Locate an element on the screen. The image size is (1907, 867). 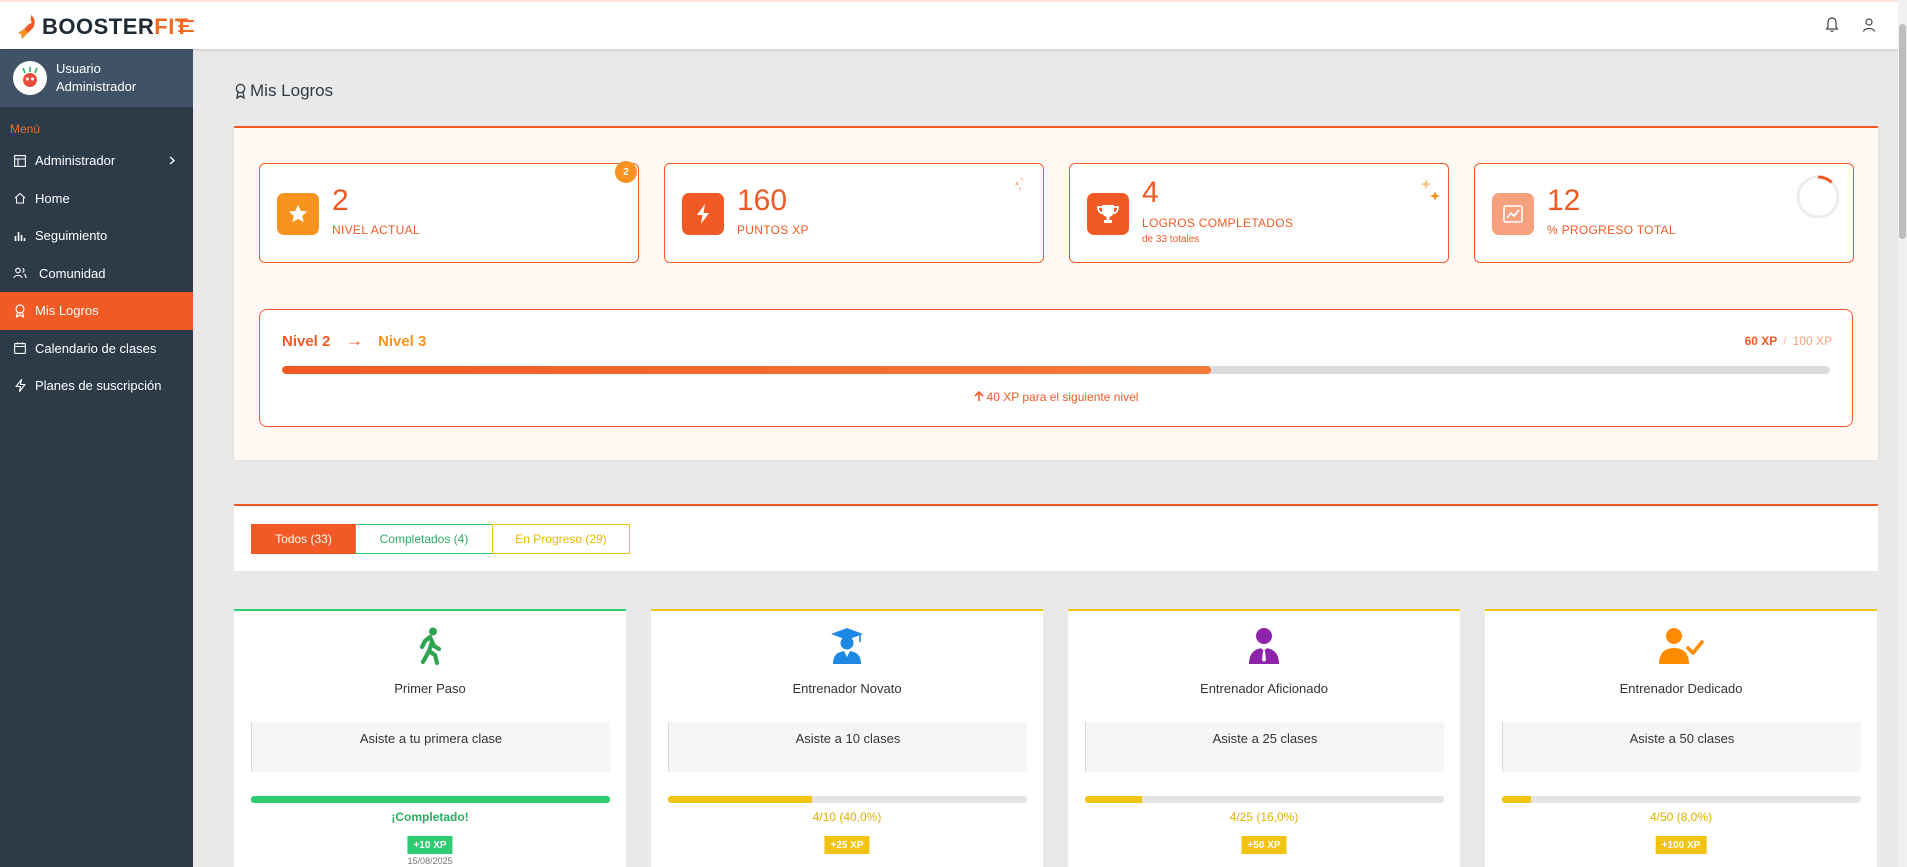
tab-completados: Completados (4) is located at coordinates (424, 539).